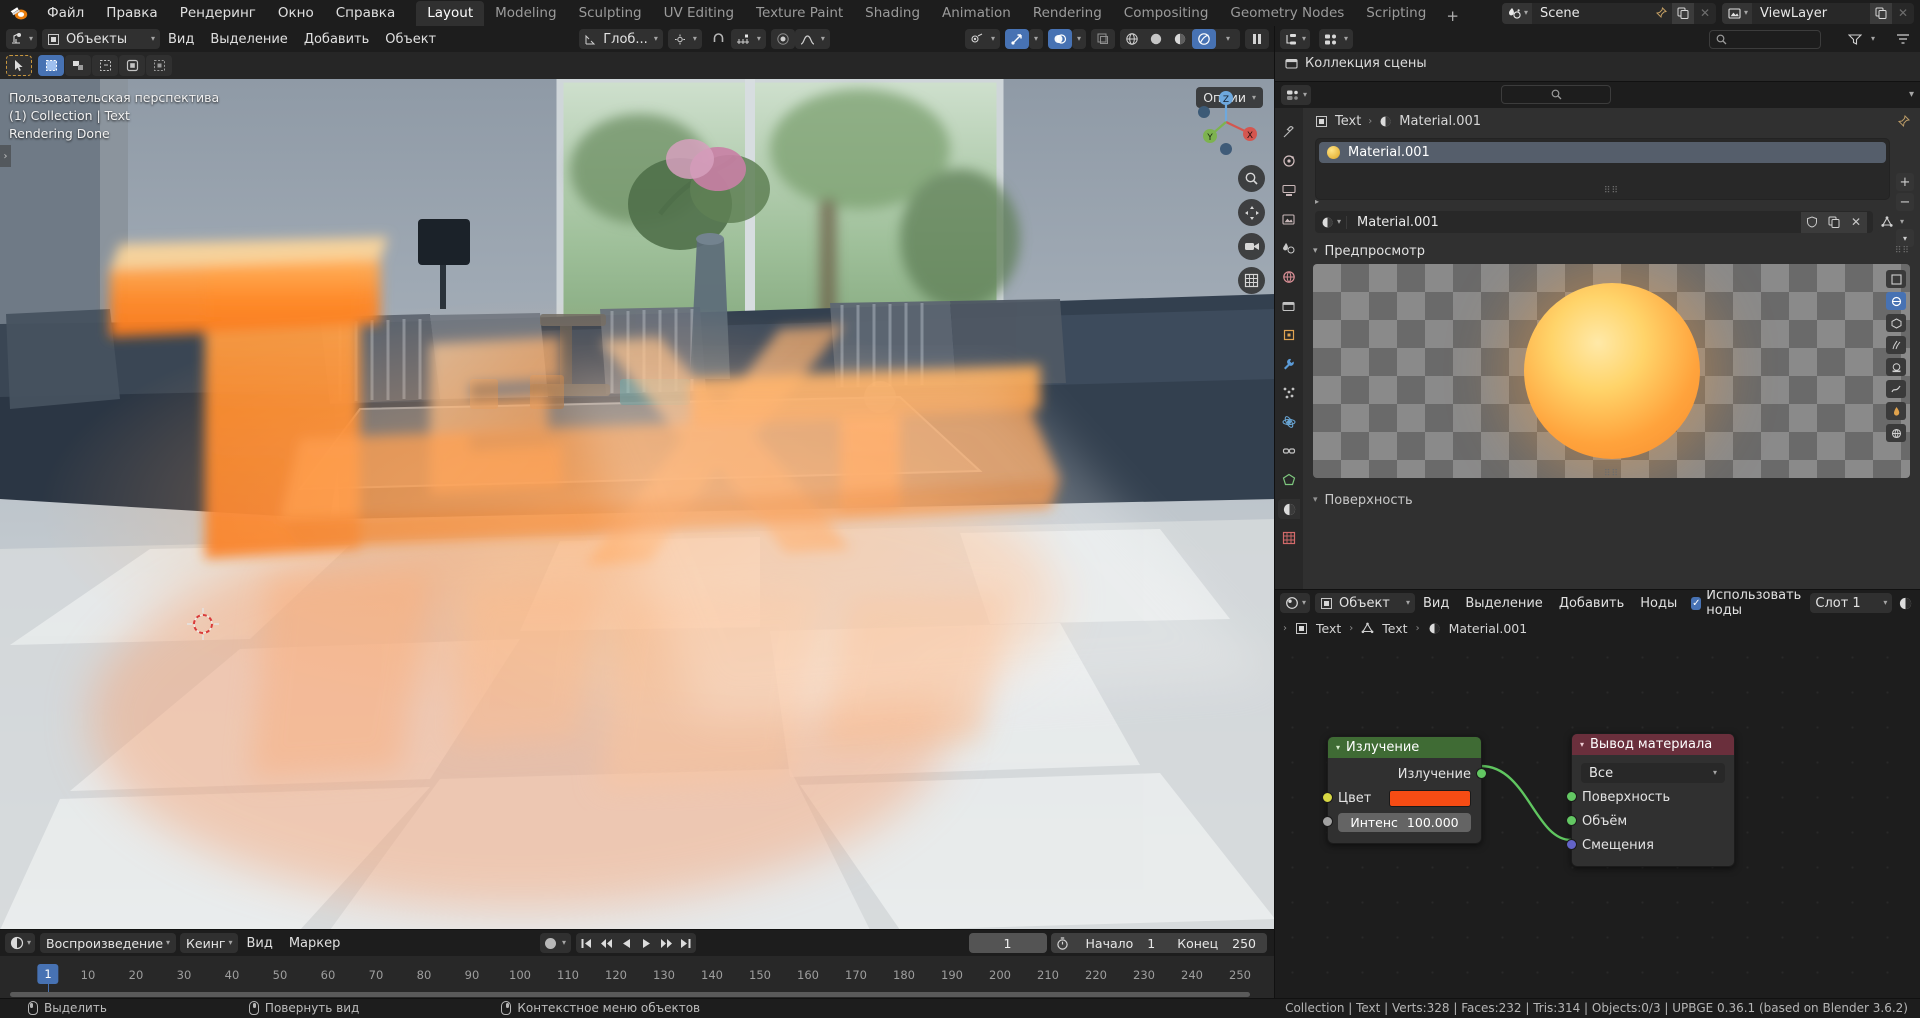  I want to click on shader-menu-add: Добавить, so click(1591, 603).